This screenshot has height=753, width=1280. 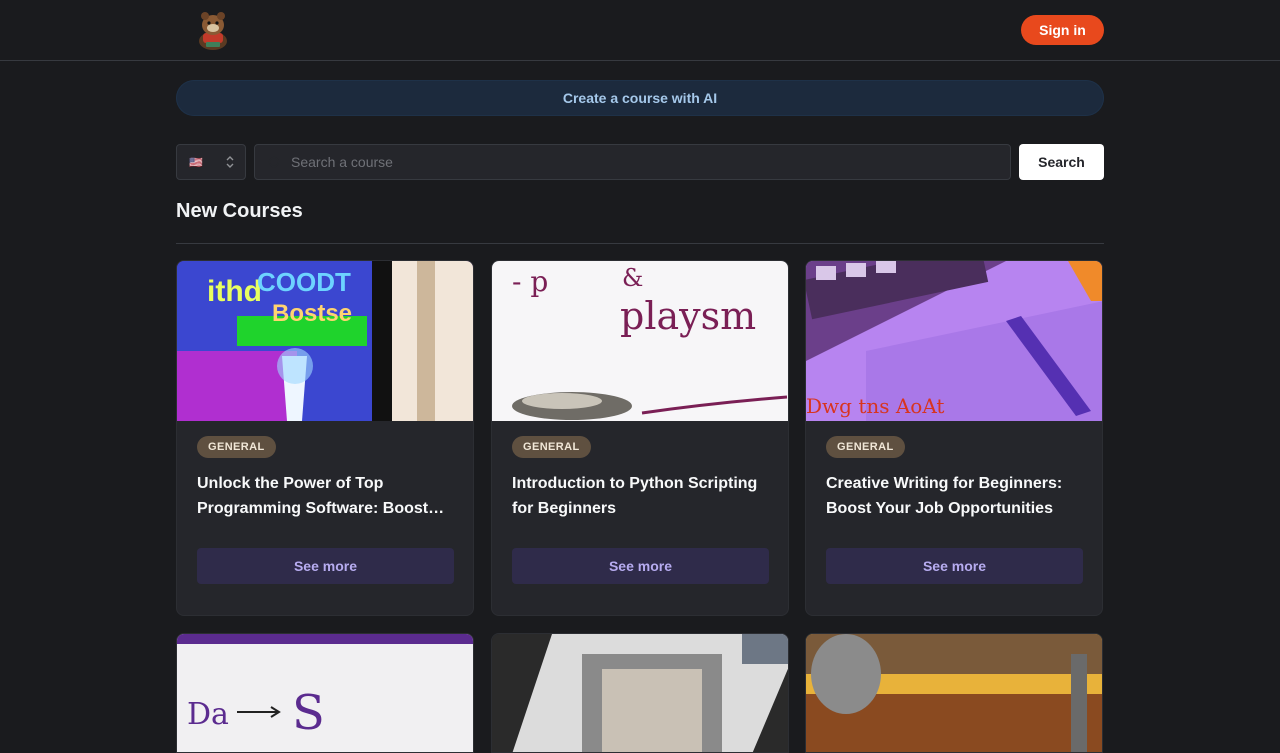 I want to click on section-title: New Courses, so click(x=239, y=211).